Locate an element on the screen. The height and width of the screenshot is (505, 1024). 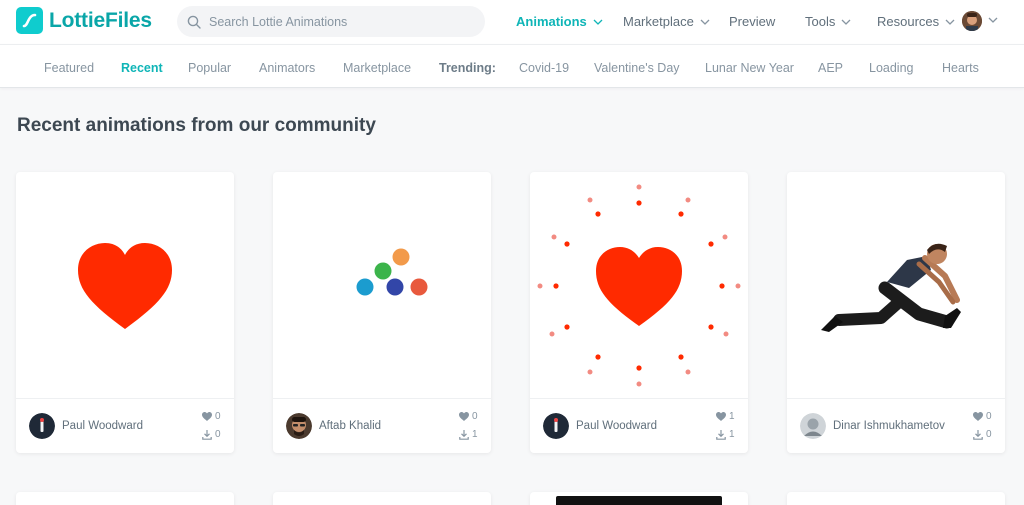
page-title: Recent animations from our community is located at coordinates (196, 125).